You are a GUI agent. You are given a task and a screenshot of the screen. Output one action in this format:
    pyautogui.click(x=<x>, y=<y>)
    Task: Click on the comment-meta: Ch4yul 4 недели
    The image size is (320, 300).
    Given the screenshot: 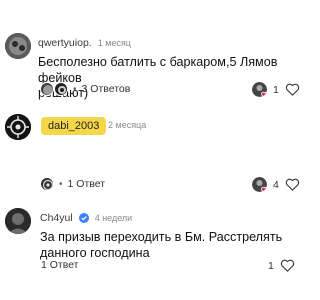 What is the action you would take?
    pyautogui.click(x=86, y=218)
    